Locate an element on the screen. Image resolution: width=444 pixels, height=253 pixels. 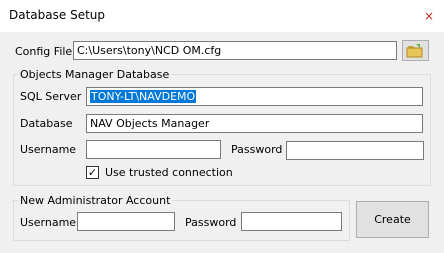
sql-server-value: TONY-LT\NAVDEMO is located at coordinates (143, 96).